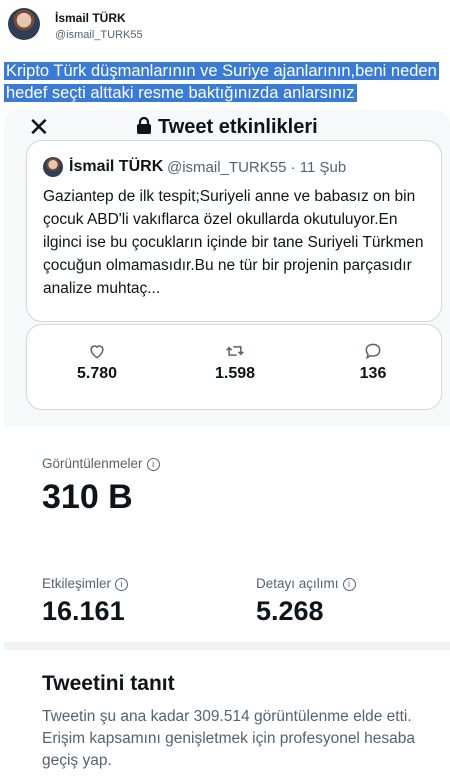 The width and height of the screenshot is (450, 782). What do you see at coordinates (97, 352) in the screenshot?
I see `heart-icon` at bounding box center [97, 352].